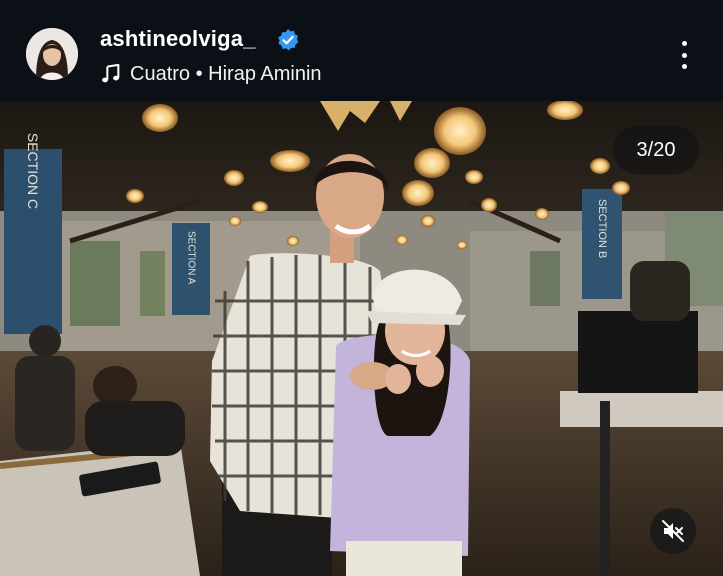 This screenshot has height=576, width=723. Describe the element at coordinates (226, 73) in the screenshot. I see `audio-track-label: Cuatro • Hirap Aminin` at that location.